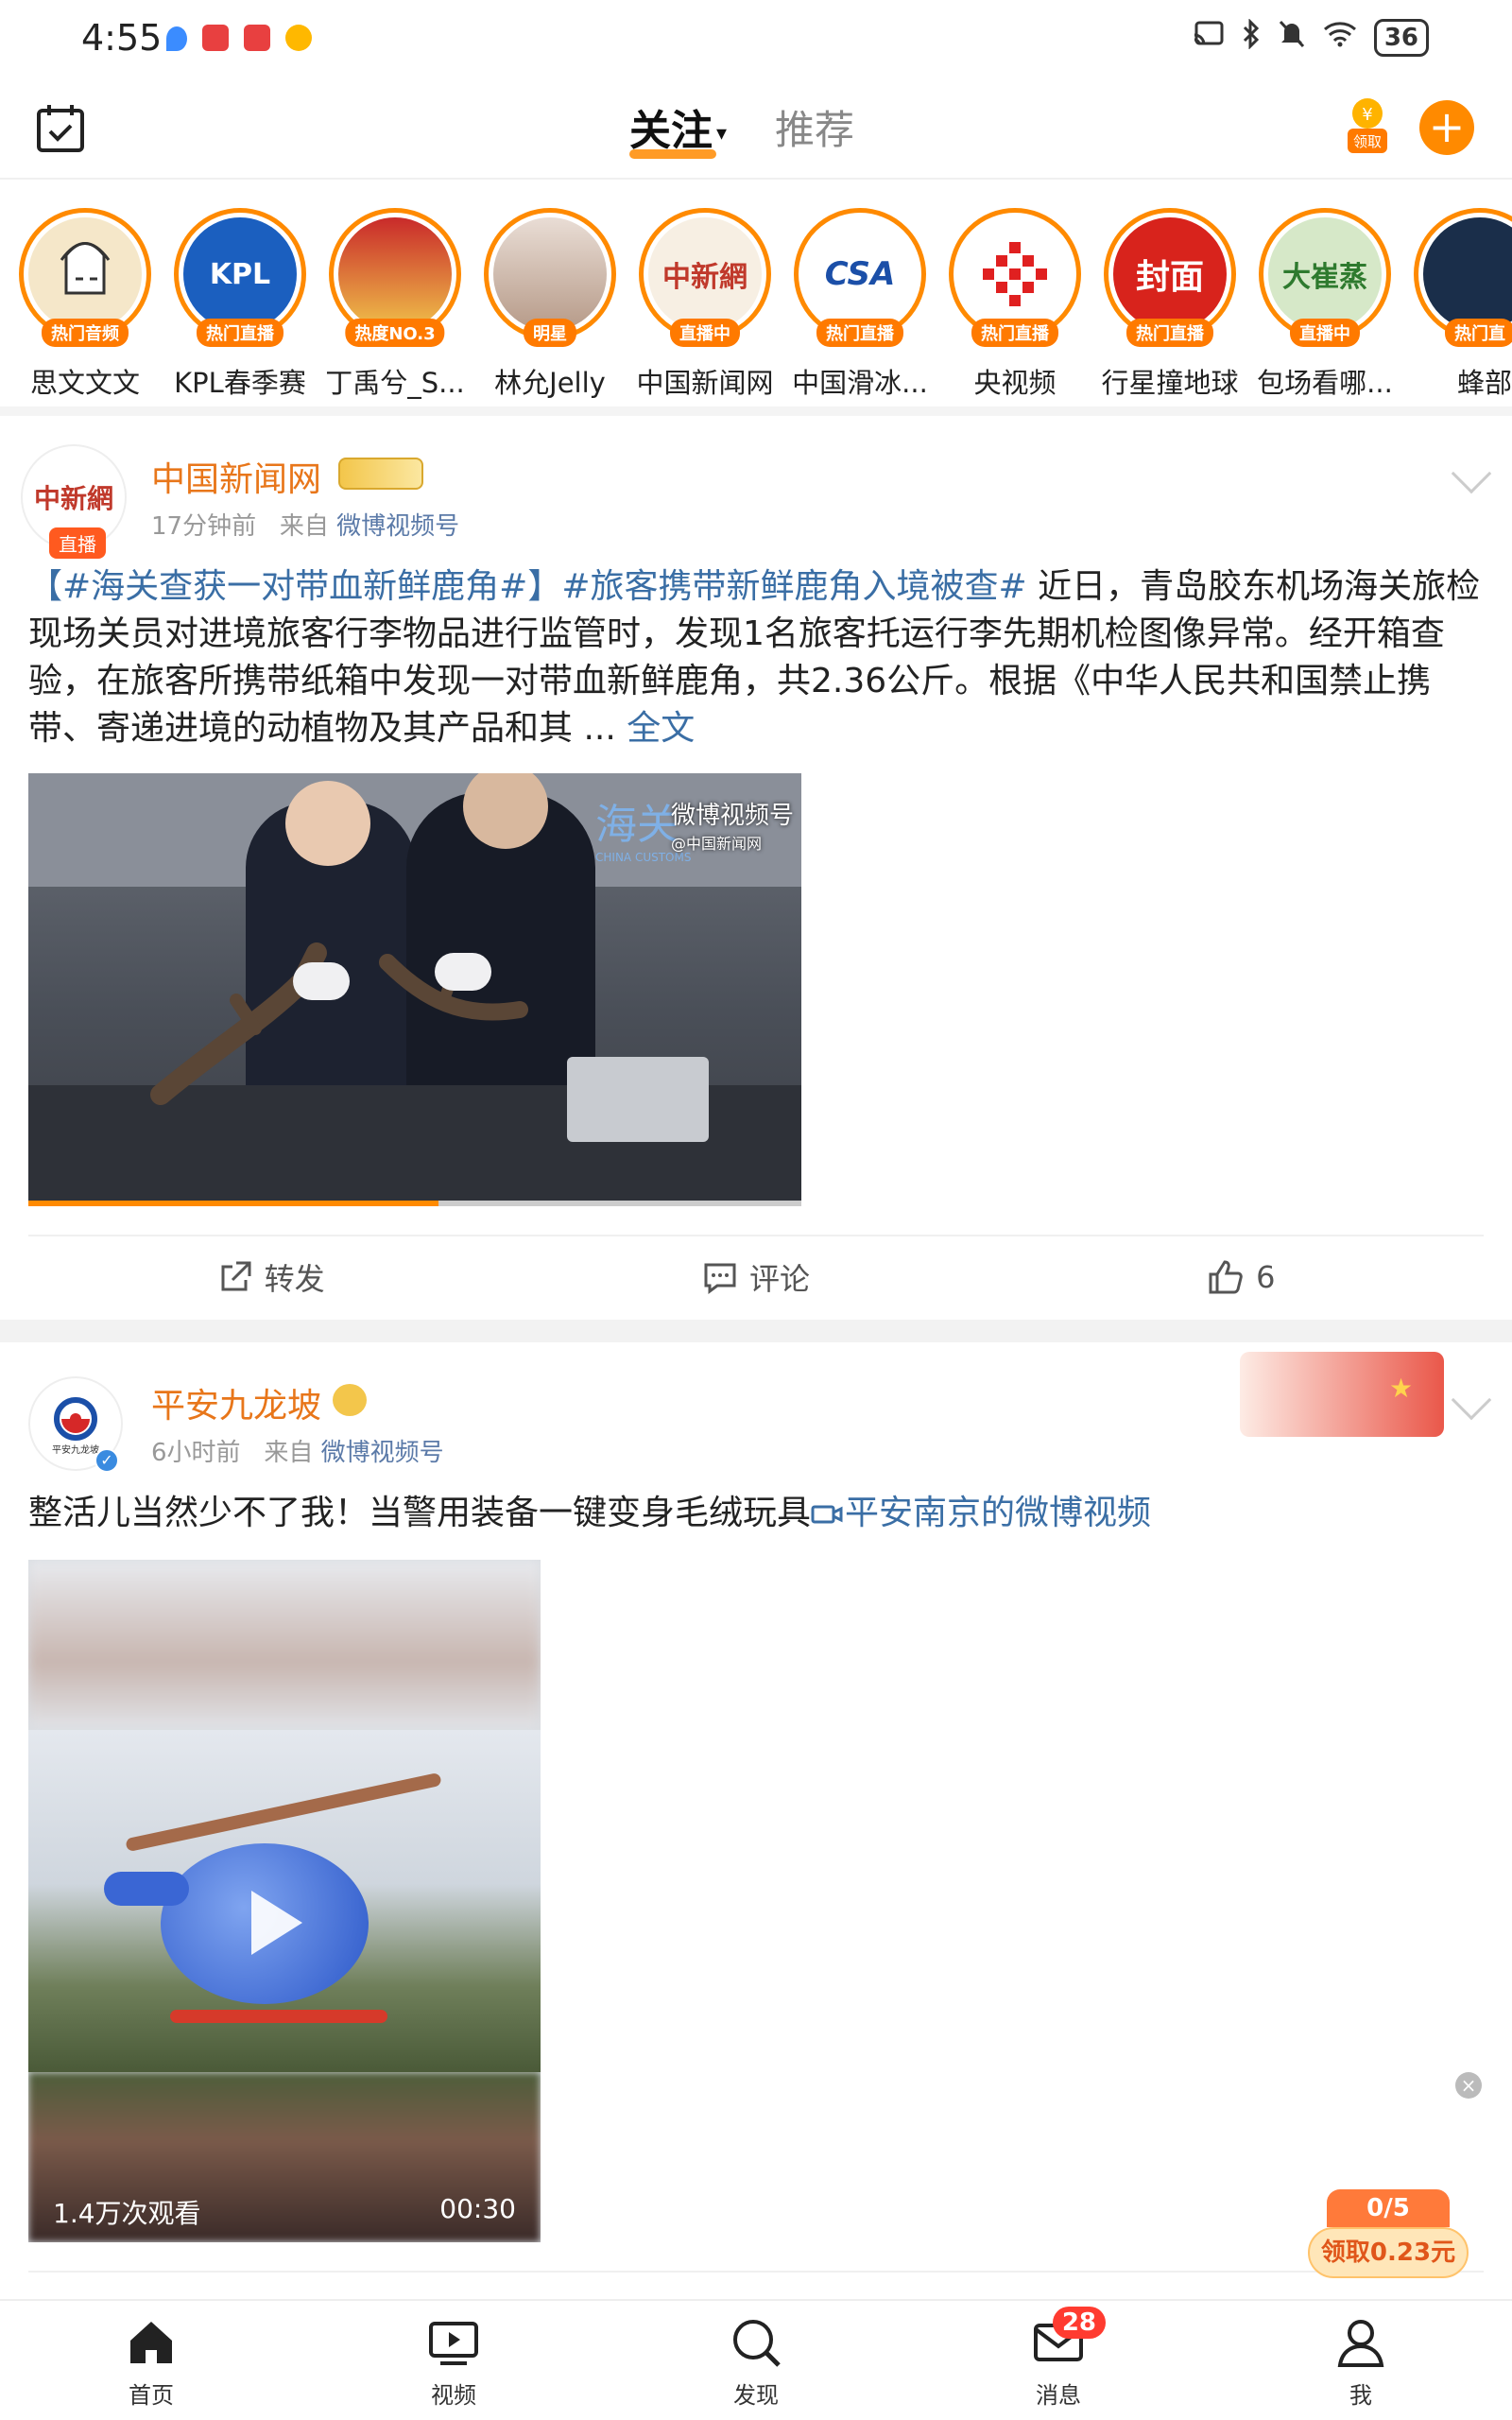 This screenshot has width=1512, height=2420. Describe the element at coordinates (236, 1402) in the screenshot. I see `author-name: 平安九龙坡` at that location.